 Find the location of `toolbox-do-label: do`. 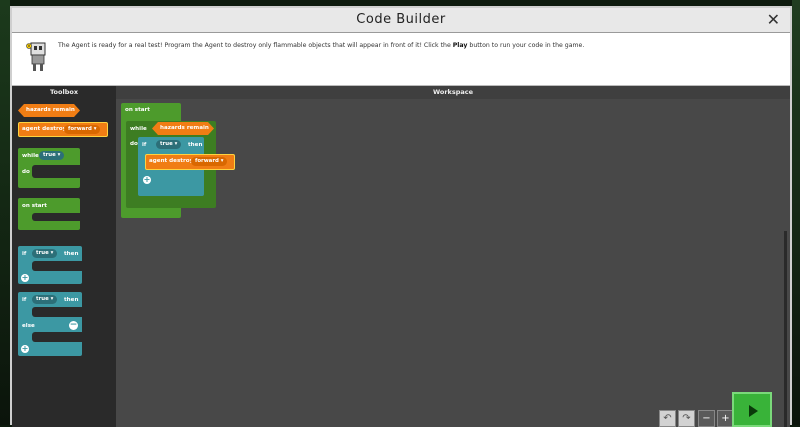

toolbox-do-label: do is located at coordinates (26, 172).